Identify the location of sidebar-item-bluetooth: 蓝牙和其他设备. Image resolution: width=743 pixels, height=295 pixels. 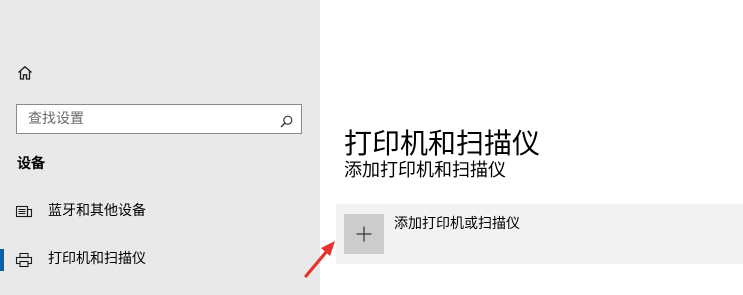
(160, 212).